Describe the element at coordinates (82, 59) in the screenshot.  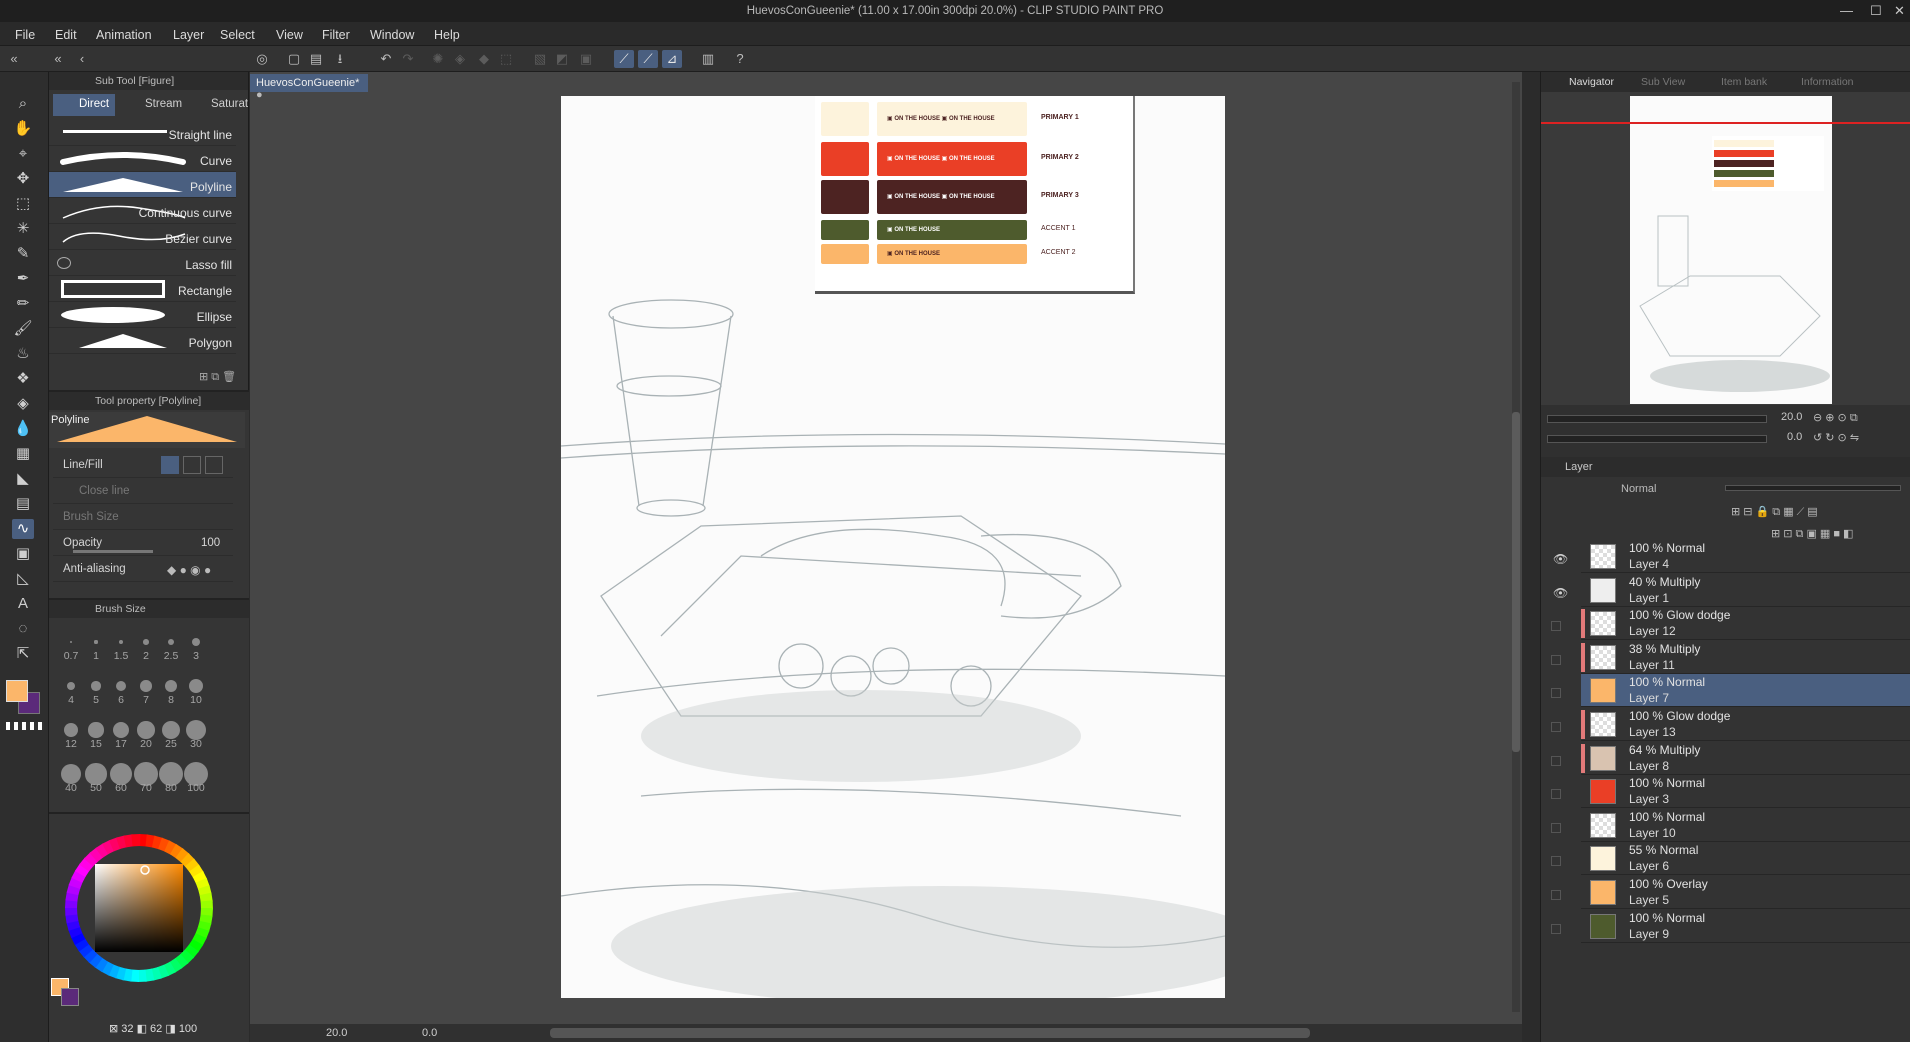
I see `back-icon: ‹` at that location.